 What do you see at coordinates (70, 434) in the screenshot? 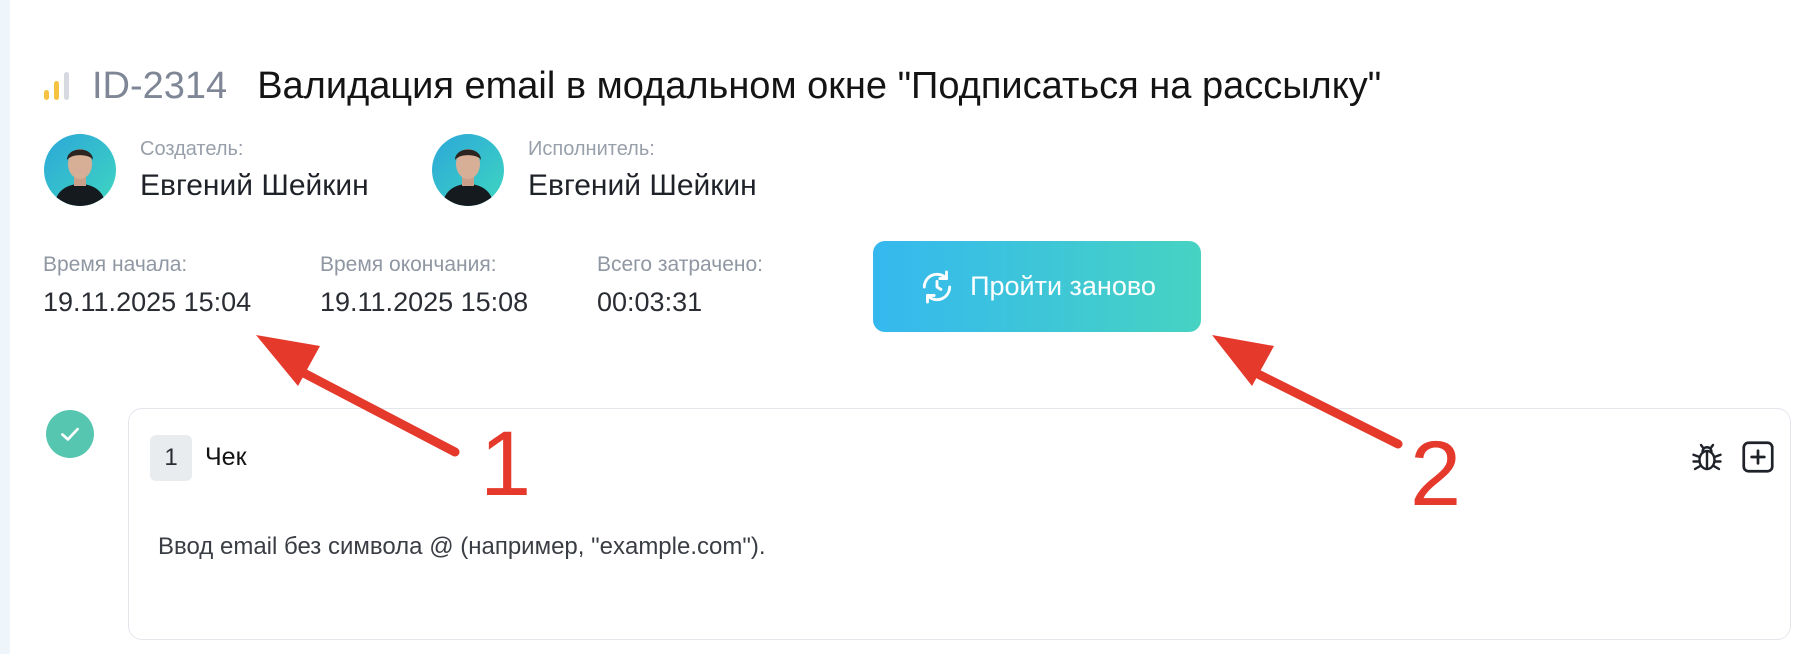
I see `check-icon` at bounding box center [70, 434].